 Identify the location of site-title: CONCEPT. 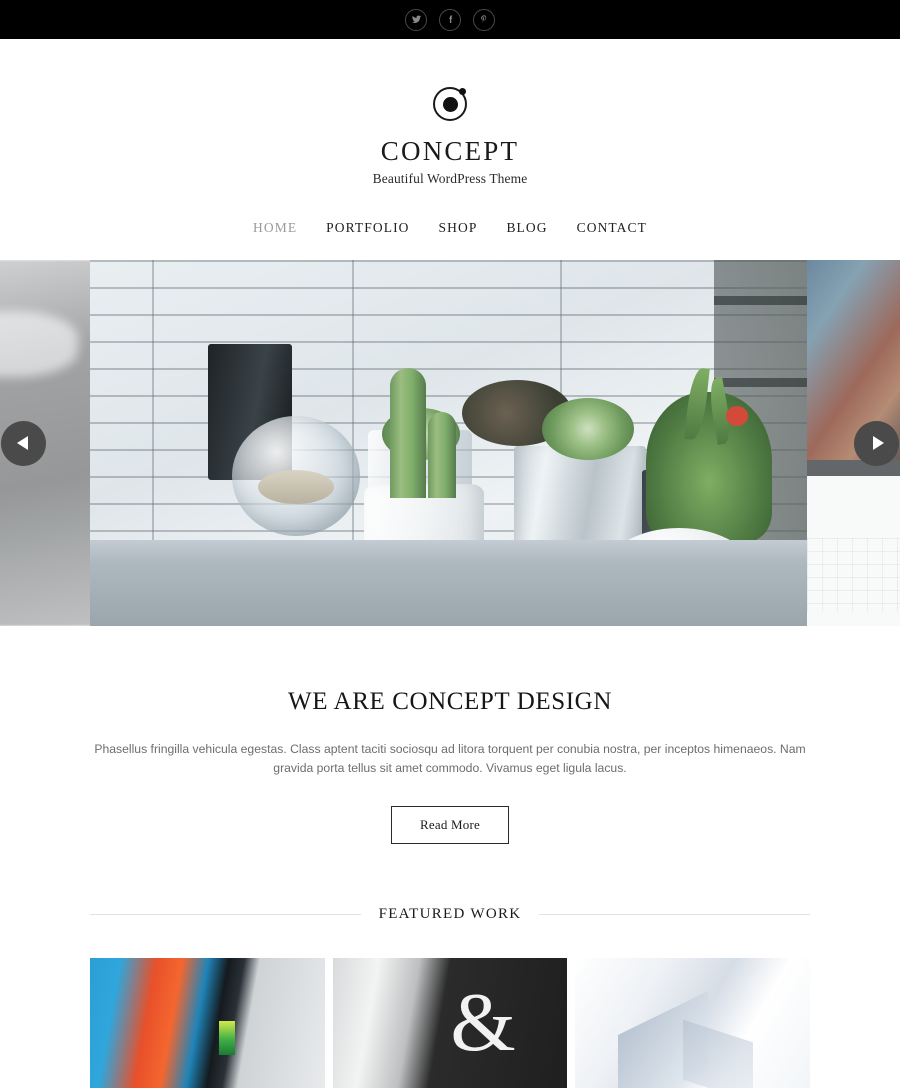
(450, 151).